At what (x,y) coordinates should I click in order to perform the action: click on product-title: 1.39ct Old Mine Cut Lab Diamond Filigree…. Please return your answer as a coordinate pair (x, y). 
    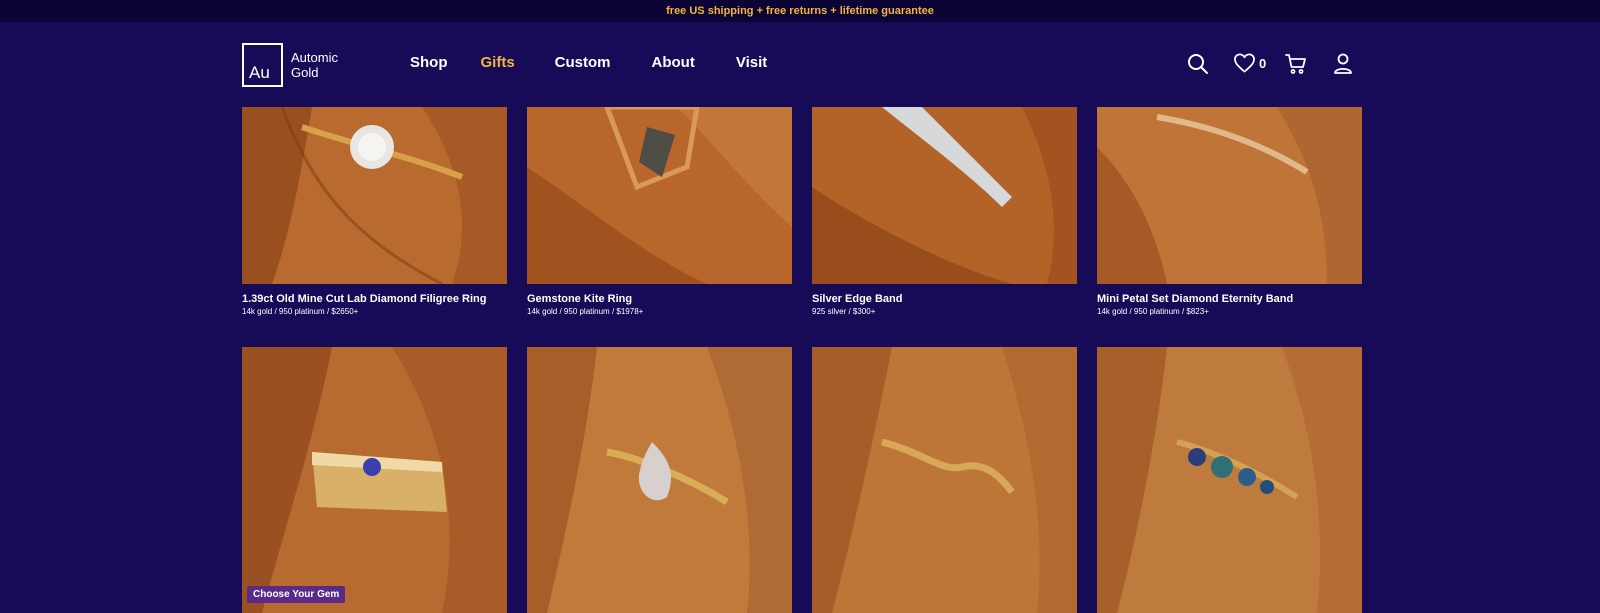
    Looking at the image, I should click on (374, 299).